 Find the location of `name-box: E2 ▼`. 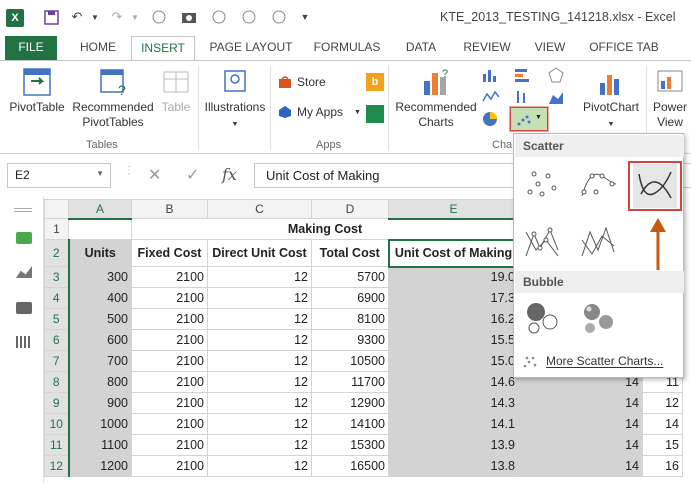

name-box: E2 ▼ is located at coordinates (59, 175).